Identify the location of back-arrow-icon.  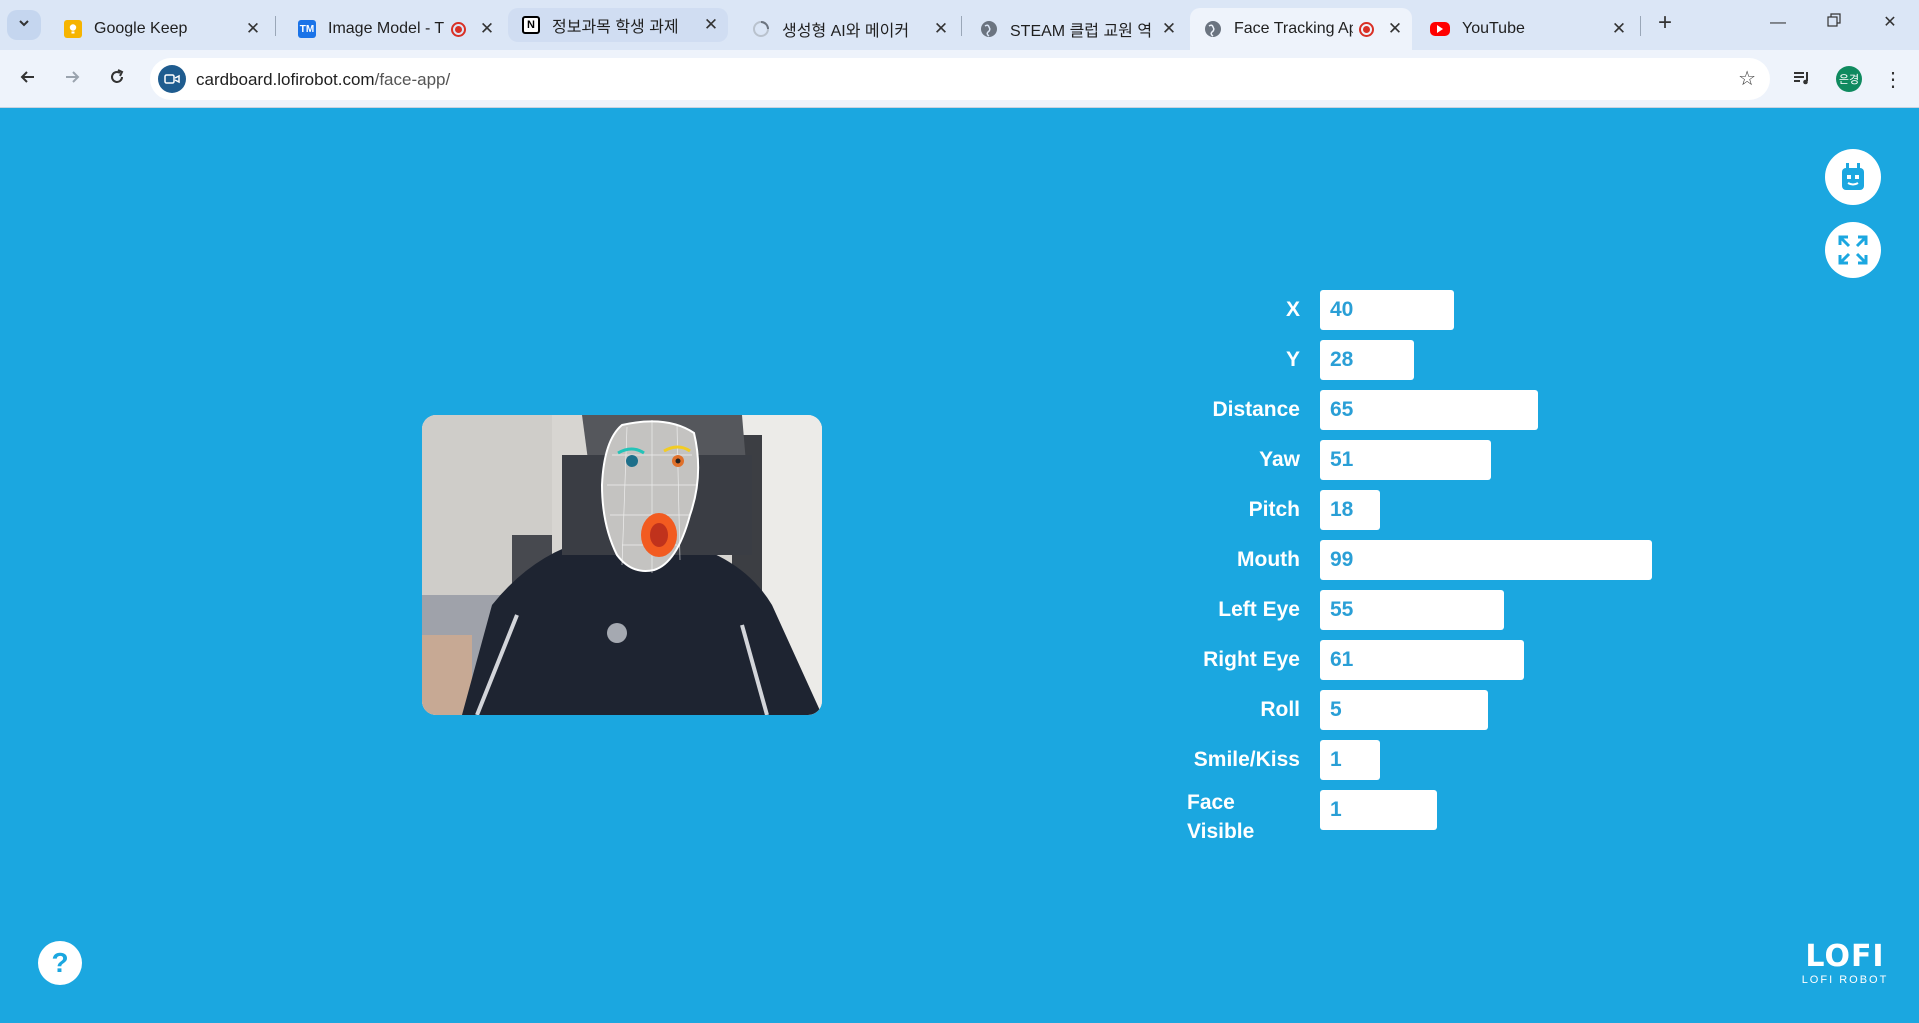
(27, 77).